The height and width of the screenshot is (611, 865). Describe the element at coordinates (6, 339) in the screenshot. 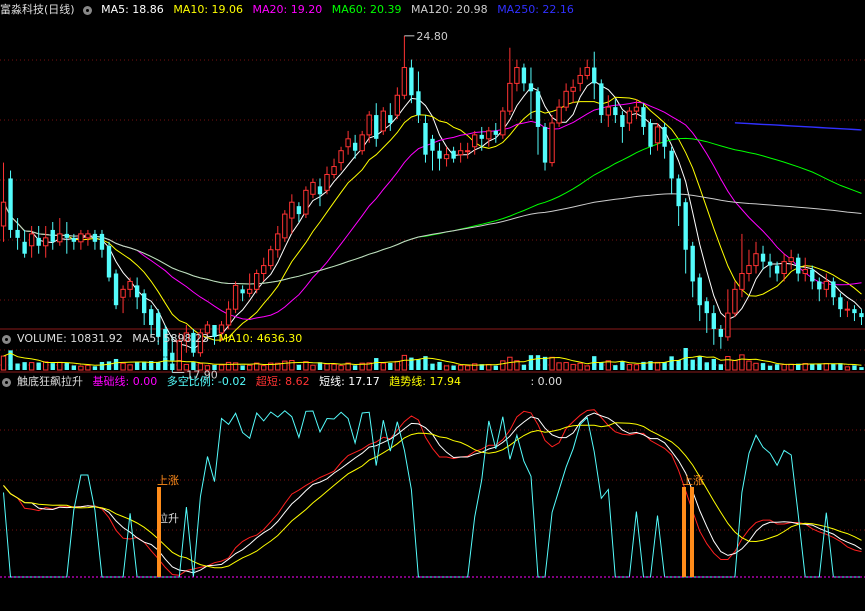

I see `volume-settings-icon` at that location.